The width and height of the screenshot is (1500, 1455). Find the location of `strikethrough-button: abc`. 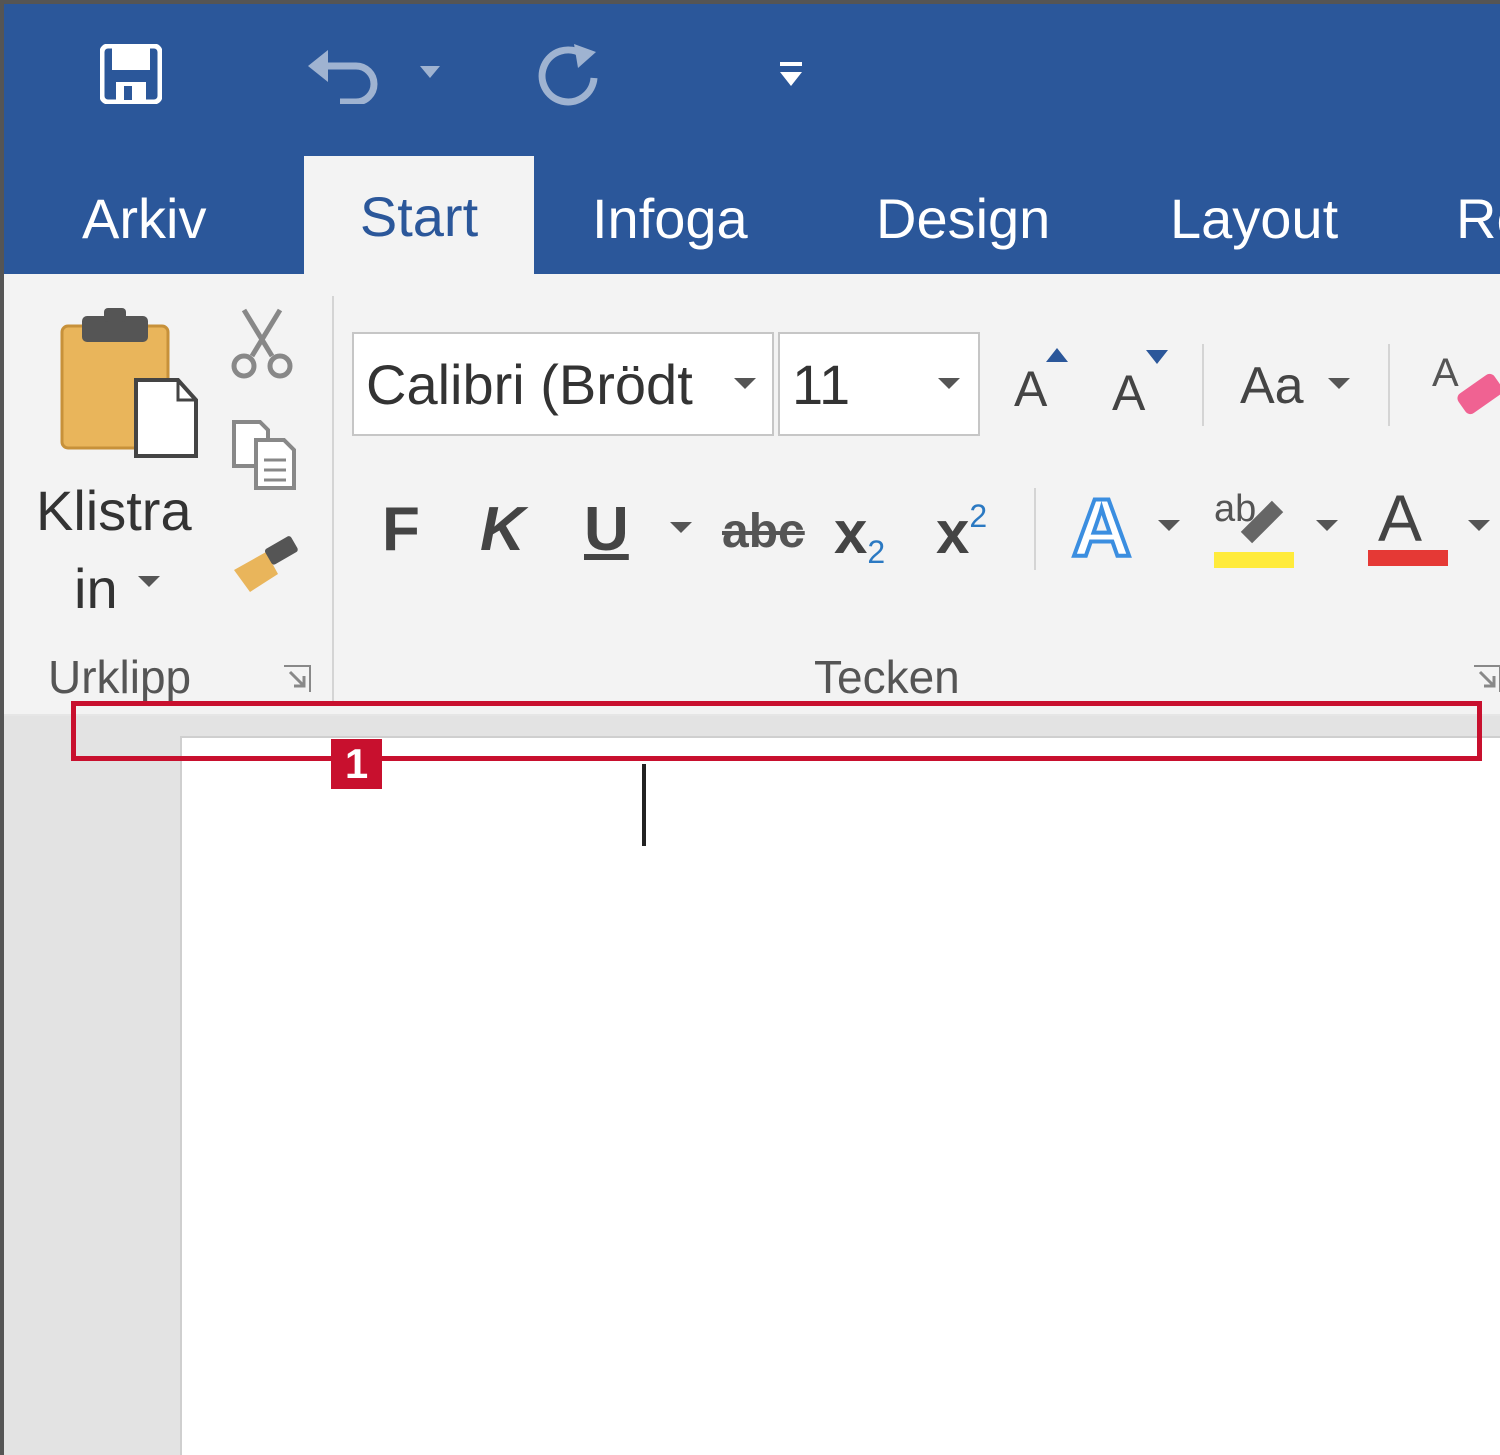

strikethrough-button: abc is located at coordinates (763, 531).